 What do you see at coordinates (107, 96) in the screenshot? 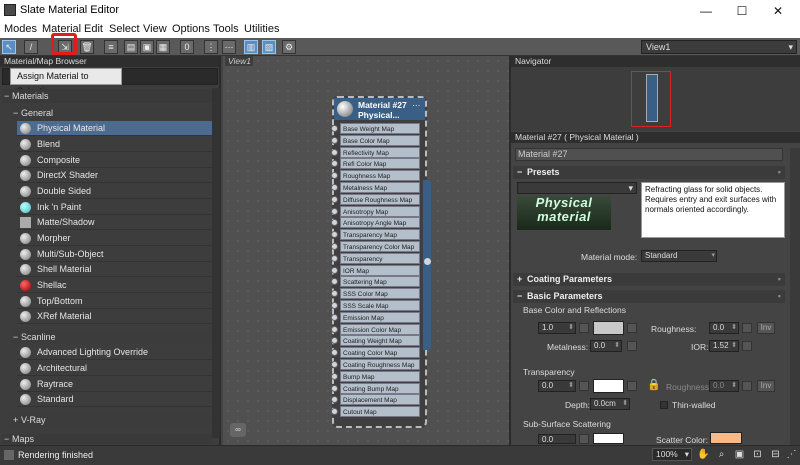
I see `group-materials: − Materials` at bounding box center [107, 96].